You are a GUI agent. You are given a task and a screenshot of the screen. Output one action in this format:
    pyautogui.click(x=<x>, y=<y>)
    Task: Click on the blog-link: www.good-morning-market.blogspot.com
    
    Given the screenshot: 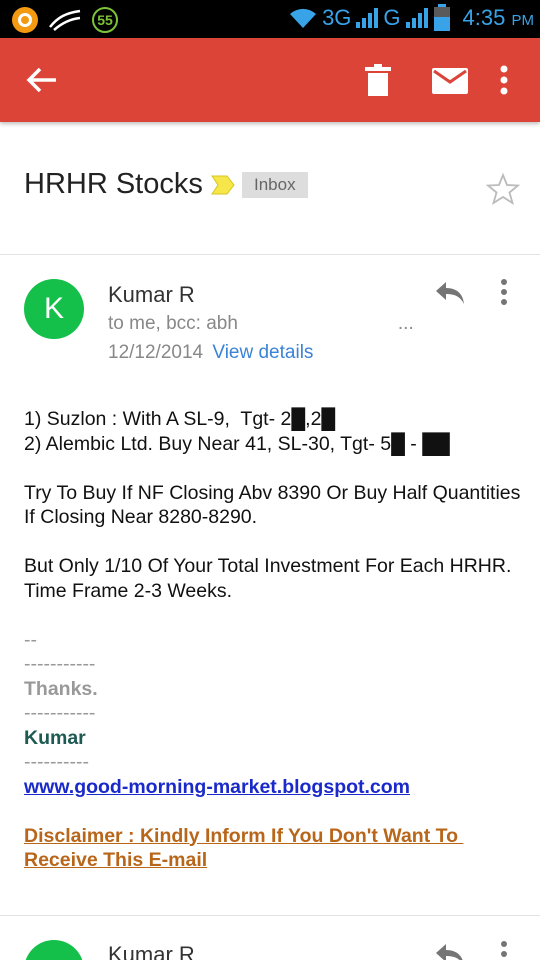 What is the action you would take?
    pyautogui.click(x=217, y=787)
    